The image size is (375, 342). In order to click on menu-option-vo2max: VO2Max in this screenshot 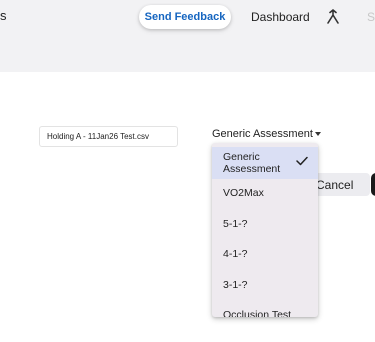, I will do `click(265, 193)`.